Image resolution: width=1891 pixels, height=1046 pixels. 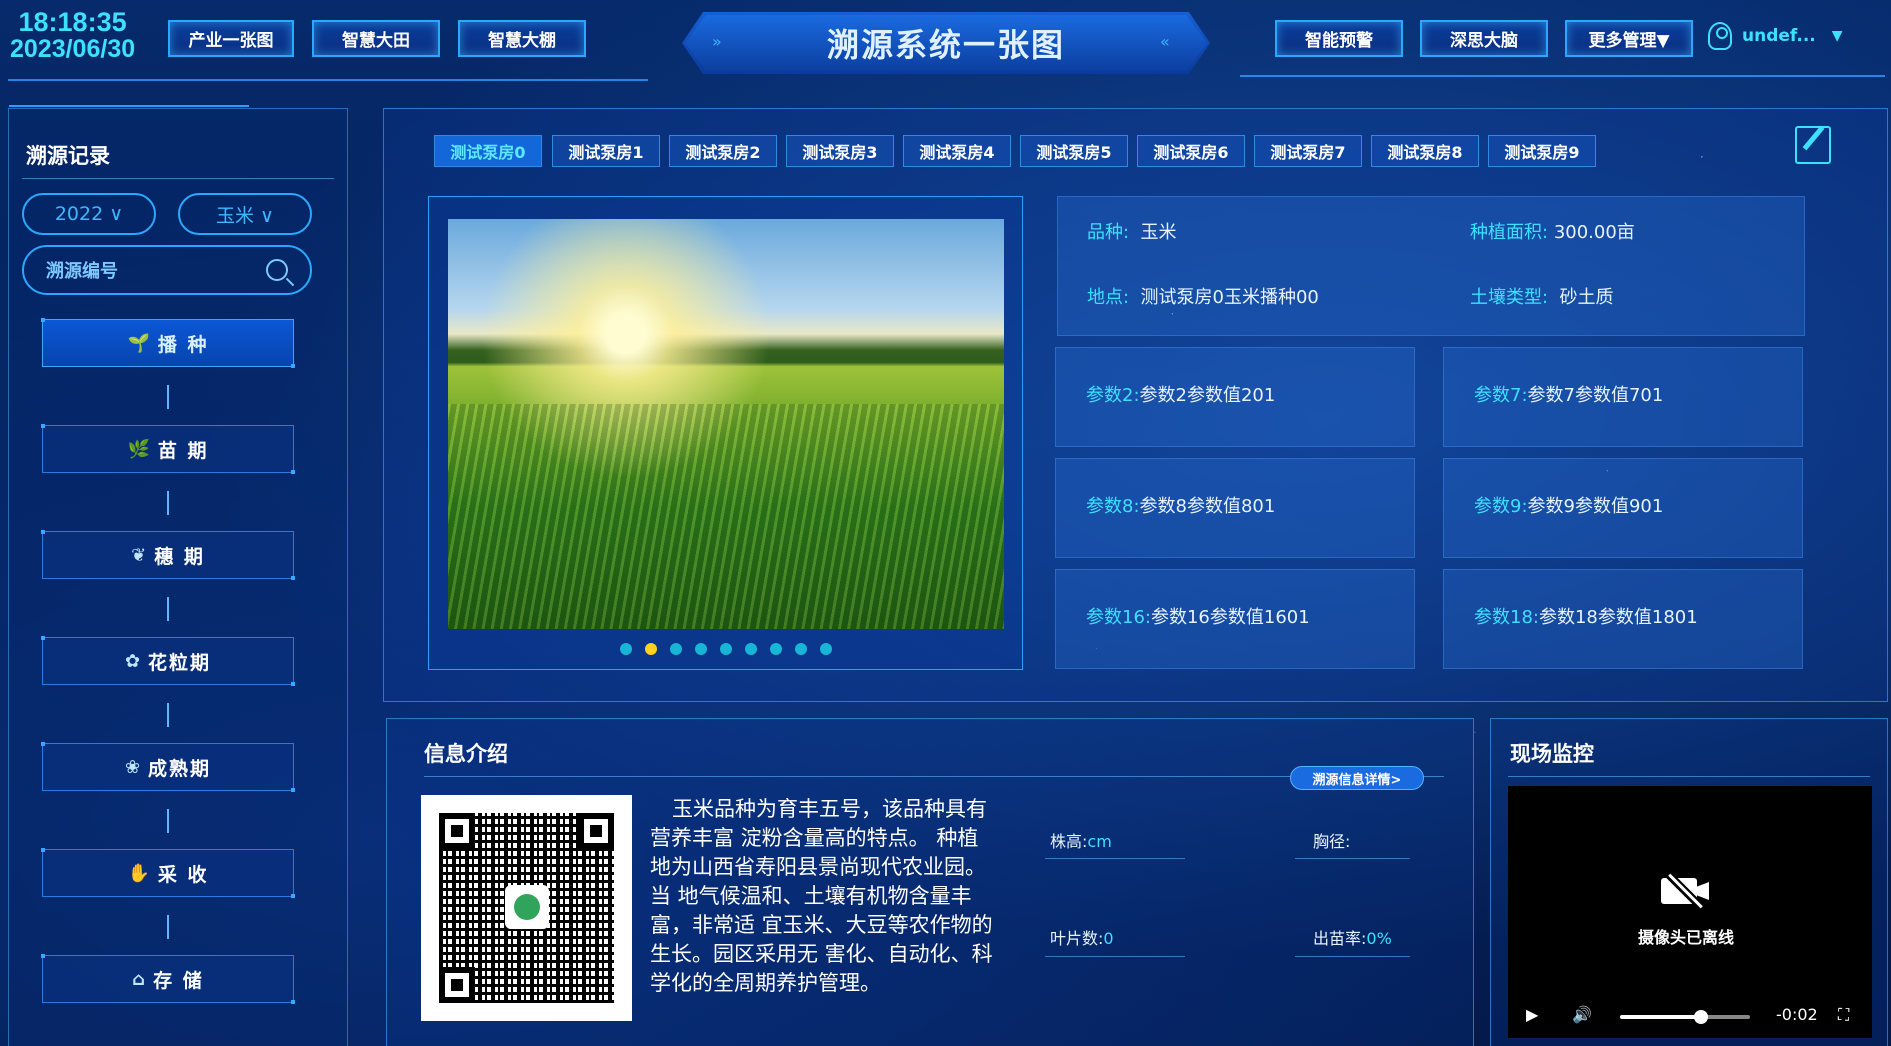 I want to click on stage-flowering: ✿ 花粒期, so click(x=168, y=661).